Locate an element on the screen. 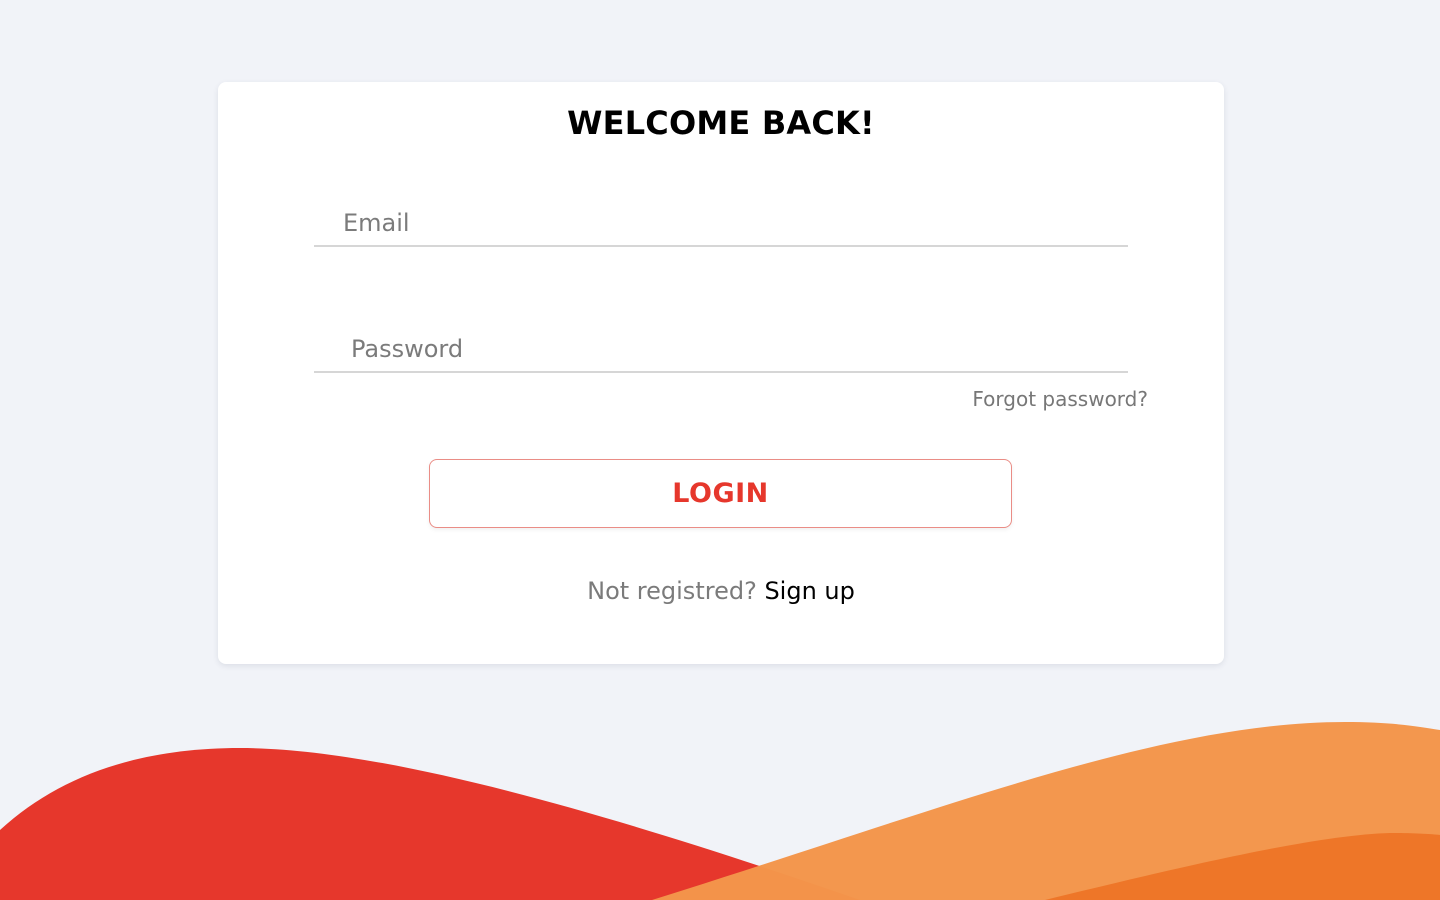 This screenshot has height=900, width=1440. password-input is located at coordinates (721, 349).